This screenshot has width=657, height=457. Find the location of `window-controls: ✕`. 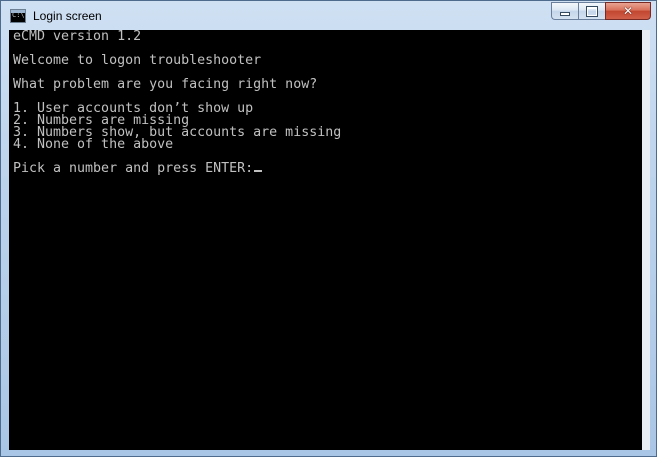

window-controls: ✕ is located at coordinates (601, 11).